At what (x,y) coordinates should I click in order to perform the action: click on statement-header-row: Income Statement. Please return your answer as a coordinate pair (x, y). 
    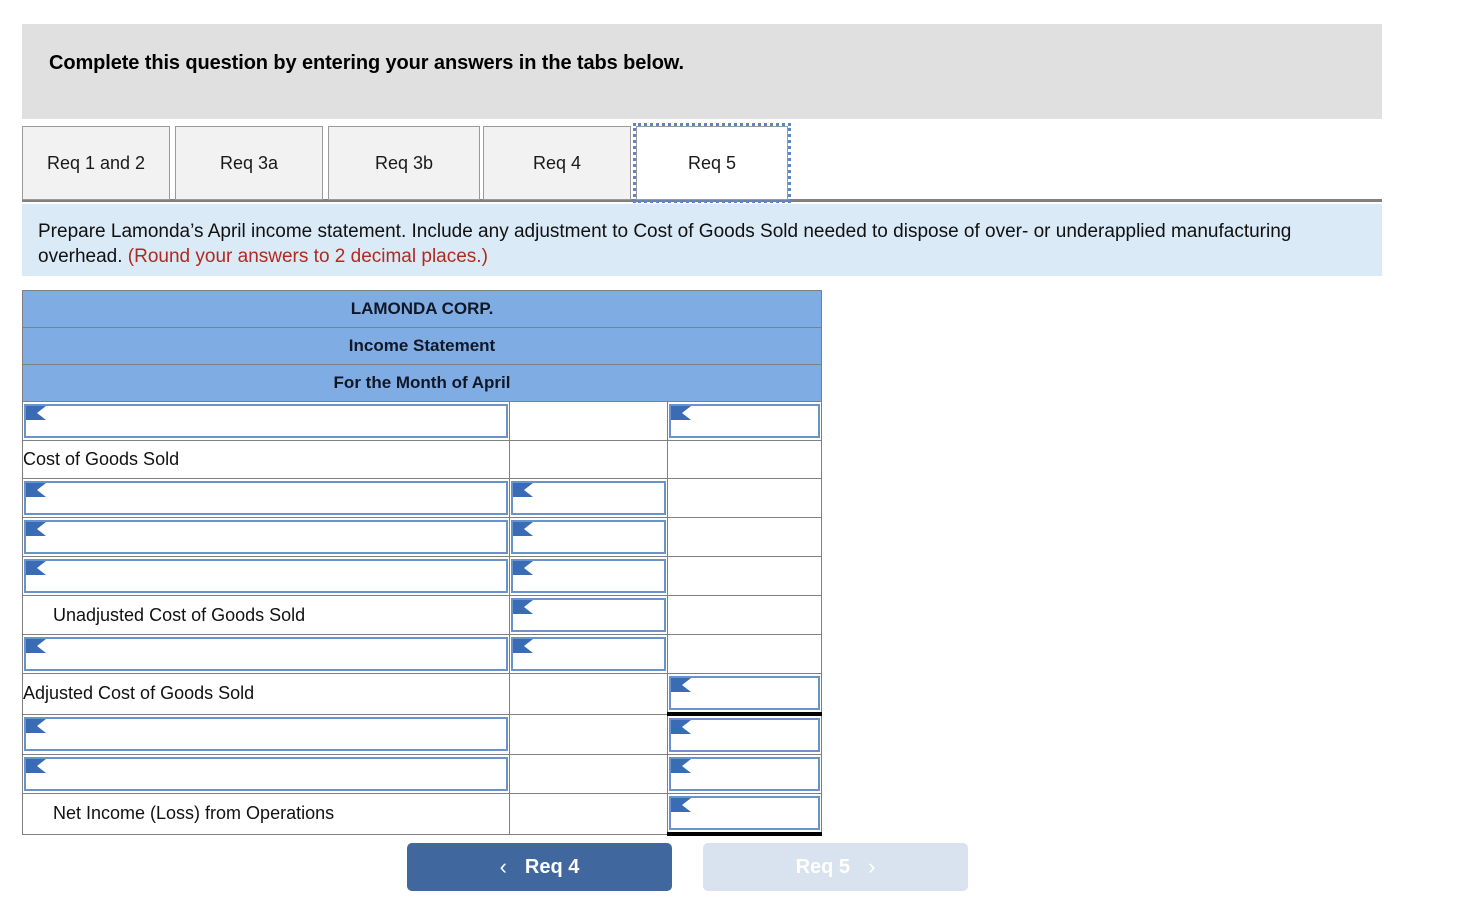
    Looking at the image, I should click on (422, 346).